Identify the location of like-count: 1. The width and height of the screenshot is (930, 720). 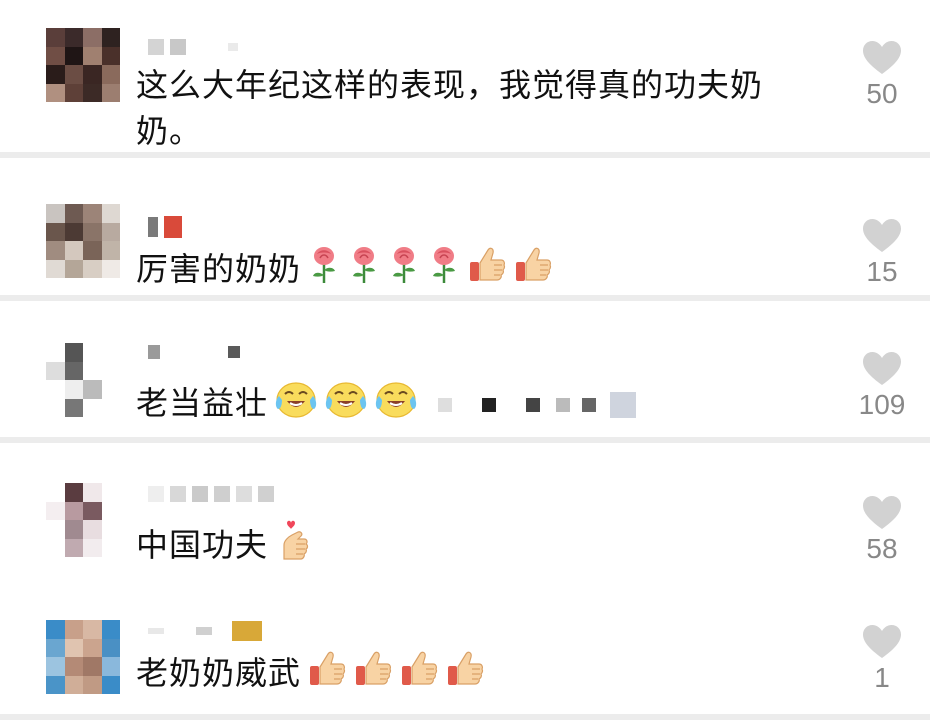
(882, 677).